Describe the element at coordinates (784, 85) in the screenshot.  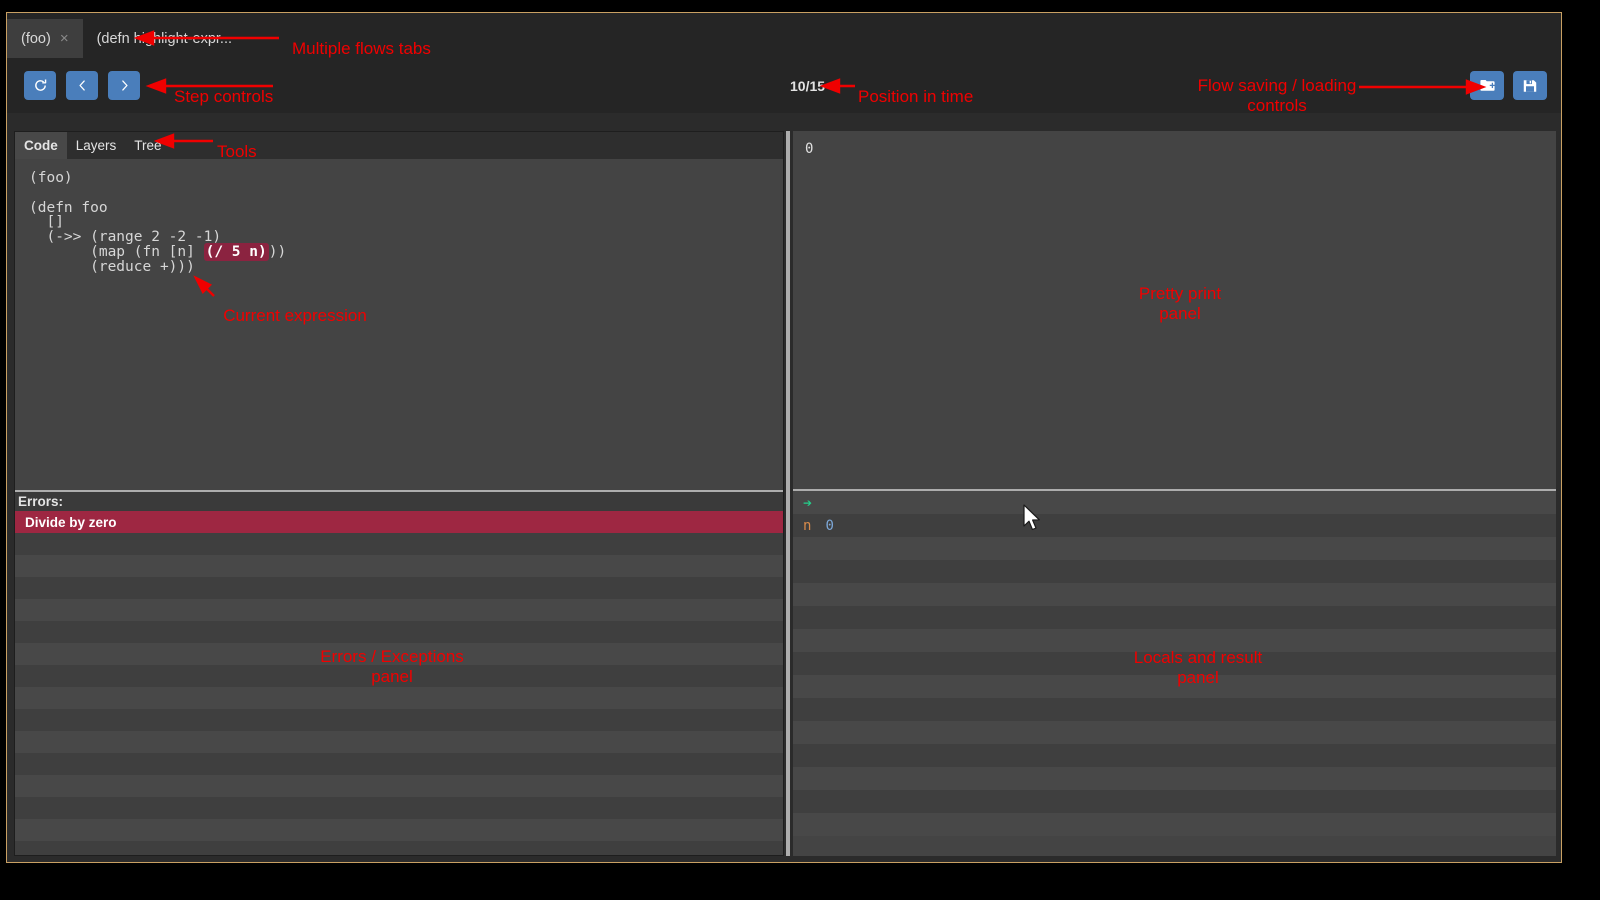
I see `main-toolbar: 10/15` at that location.